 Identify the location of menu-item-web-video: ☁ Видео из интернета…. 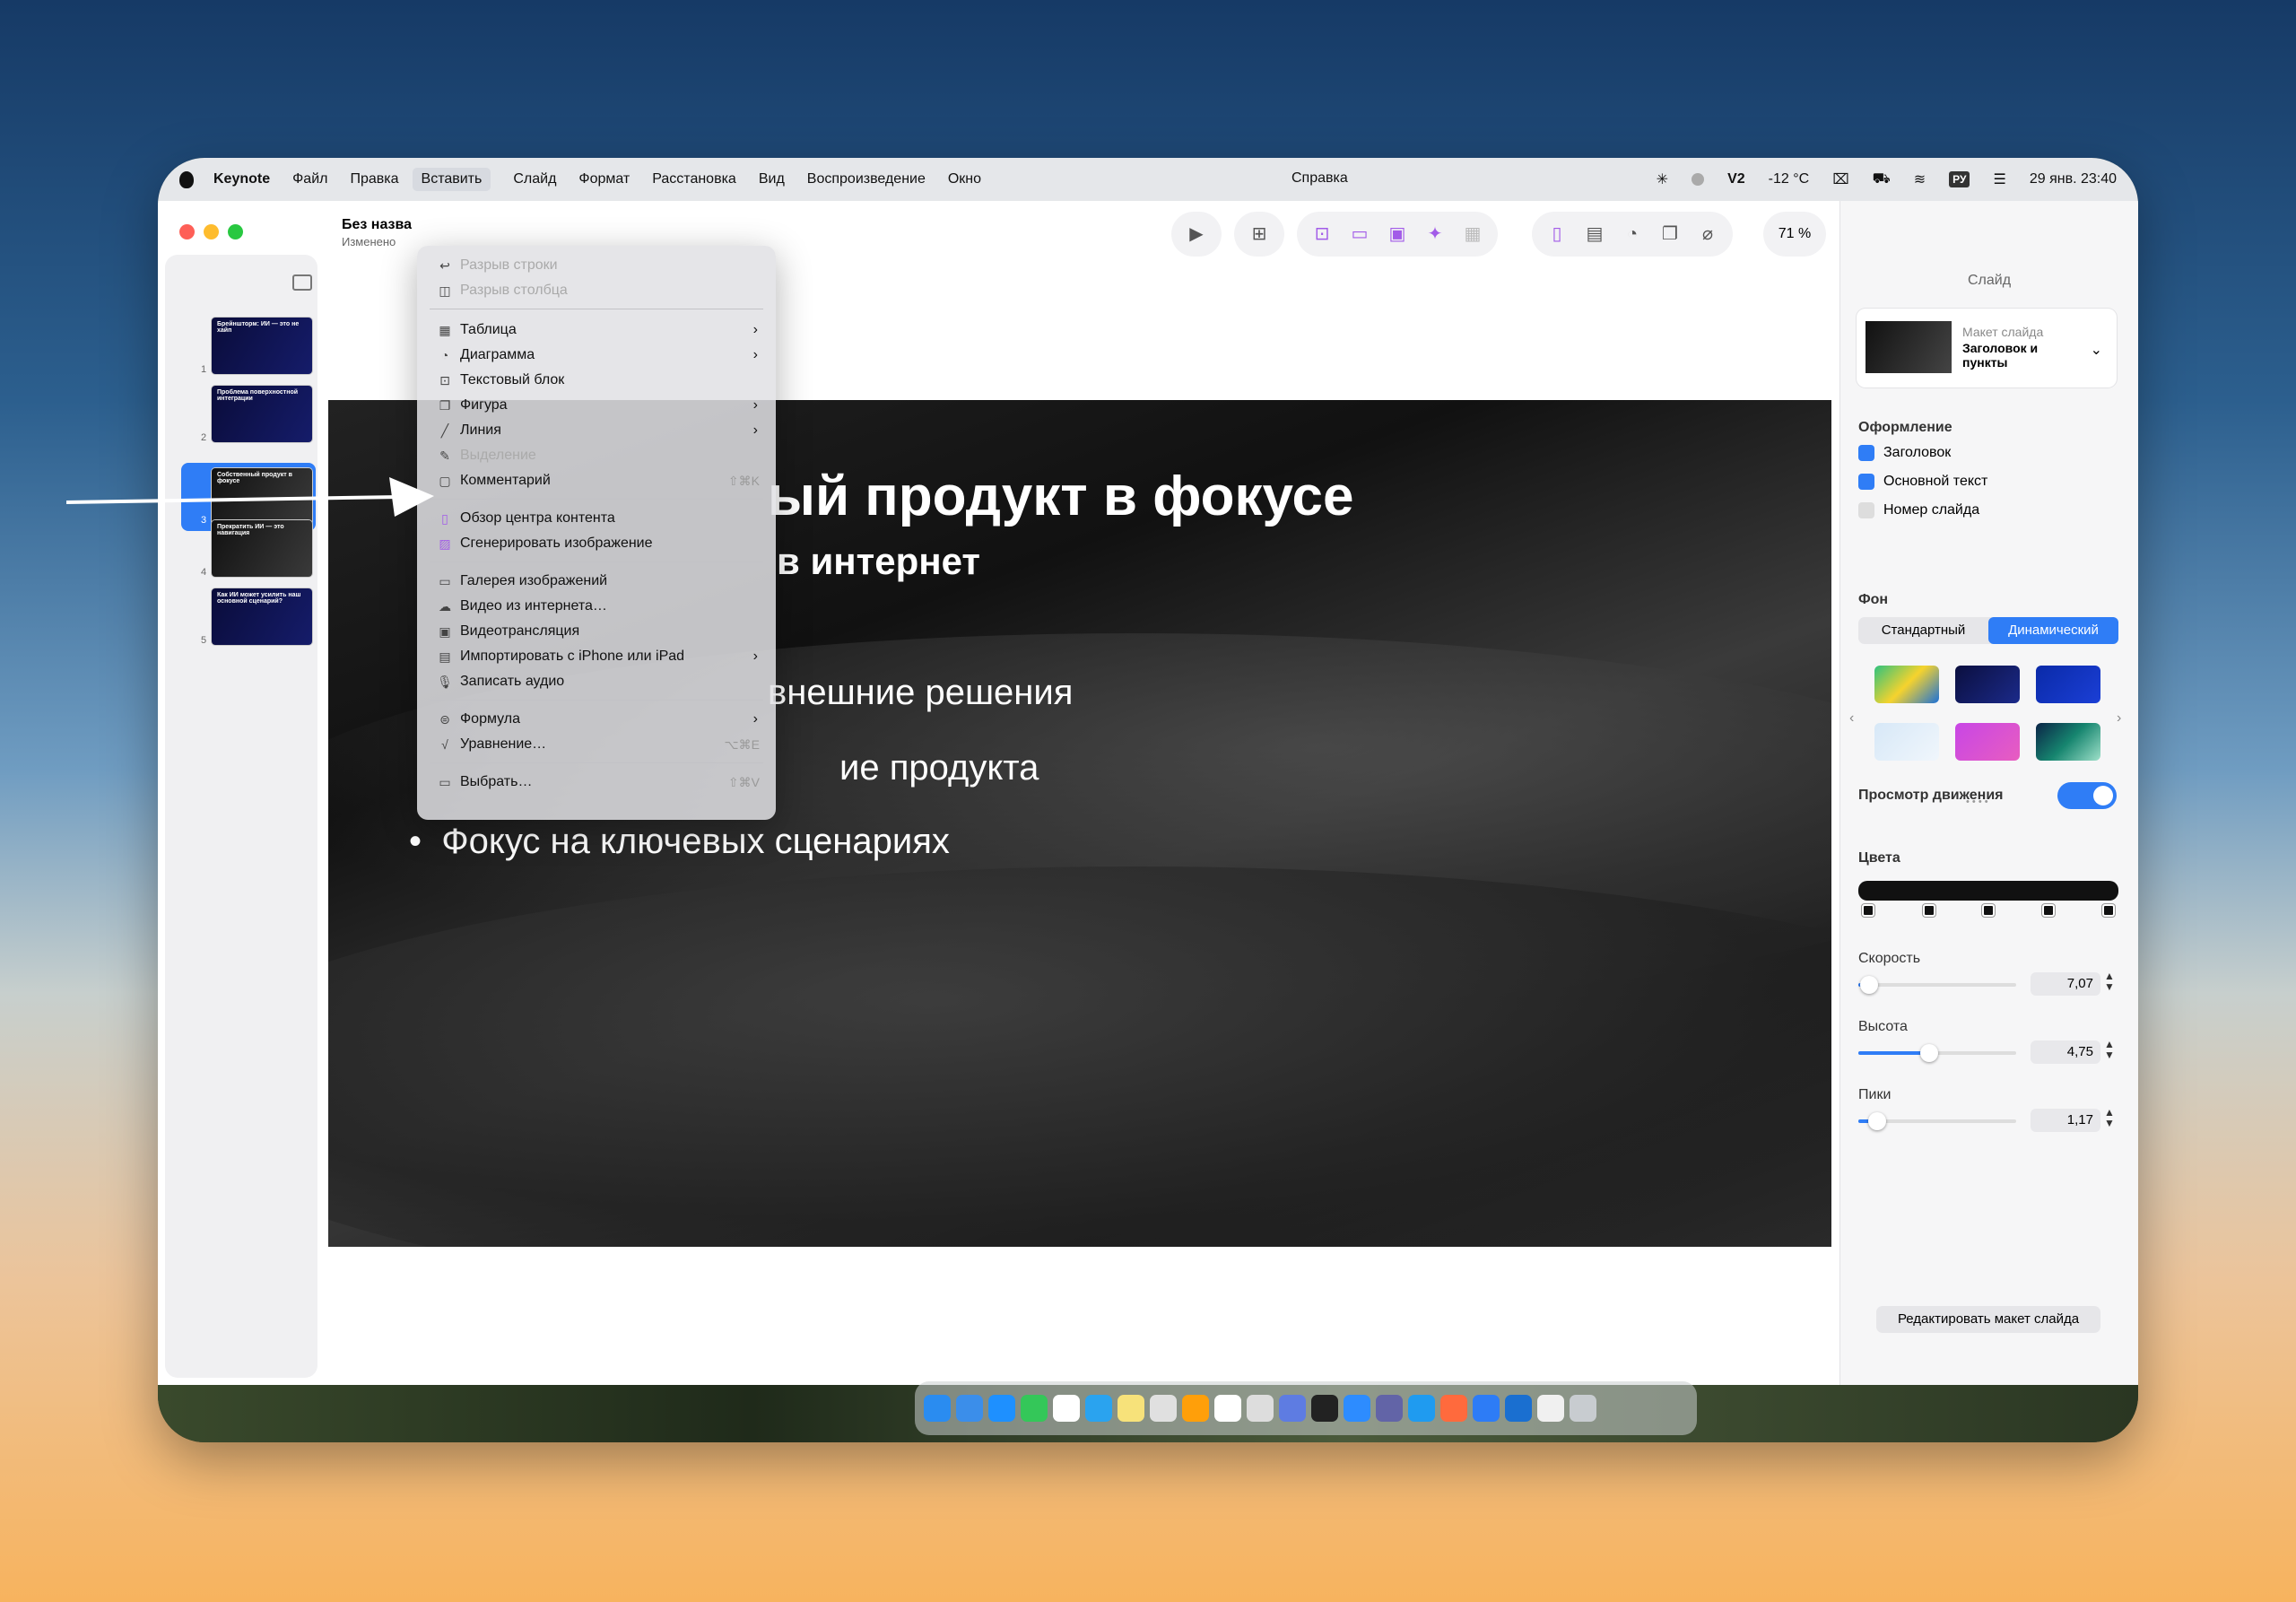
(596, 606).